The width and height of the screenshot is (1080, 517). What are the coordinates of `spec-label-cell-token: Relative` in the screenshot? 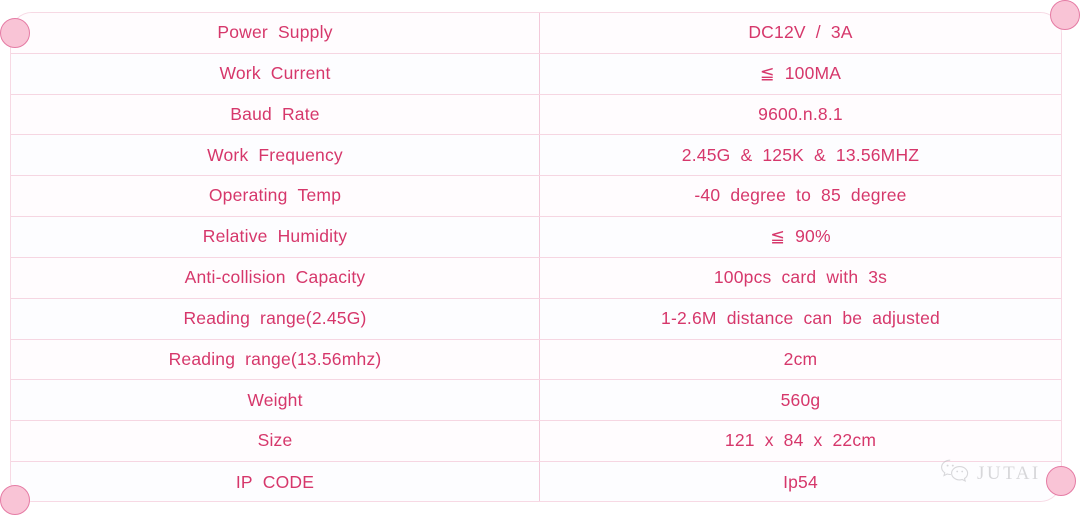 It's located at (235, 236).